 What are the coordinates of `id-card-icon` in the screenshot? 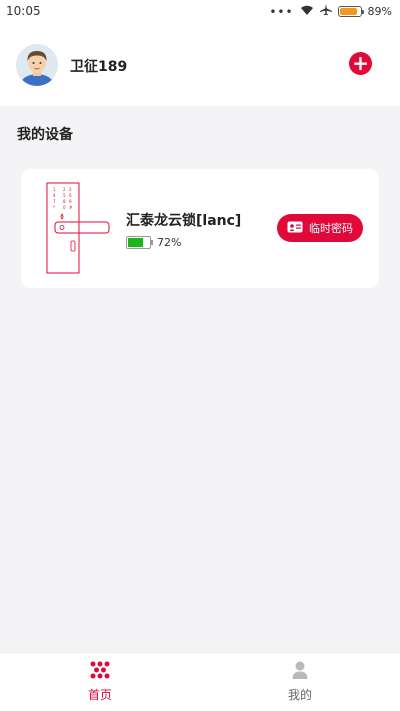 It's located at (295, 228).